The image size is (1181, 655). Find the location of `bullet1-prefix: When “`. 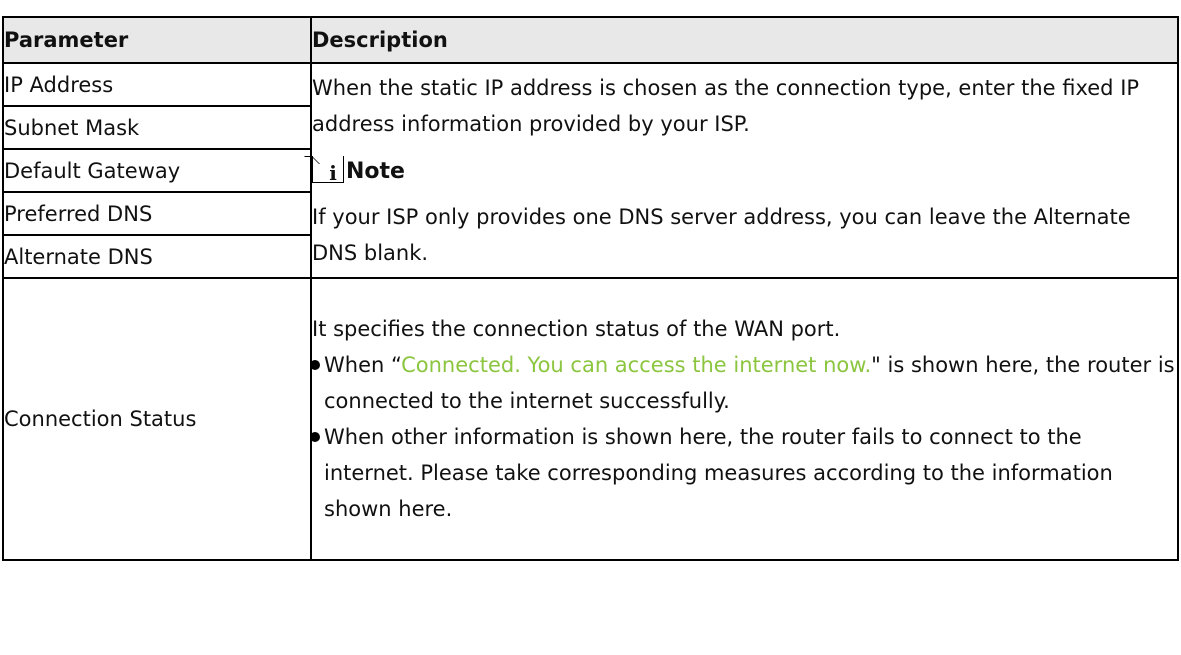

bullet1-prefix: When “ is located at coordinates (363, 365).